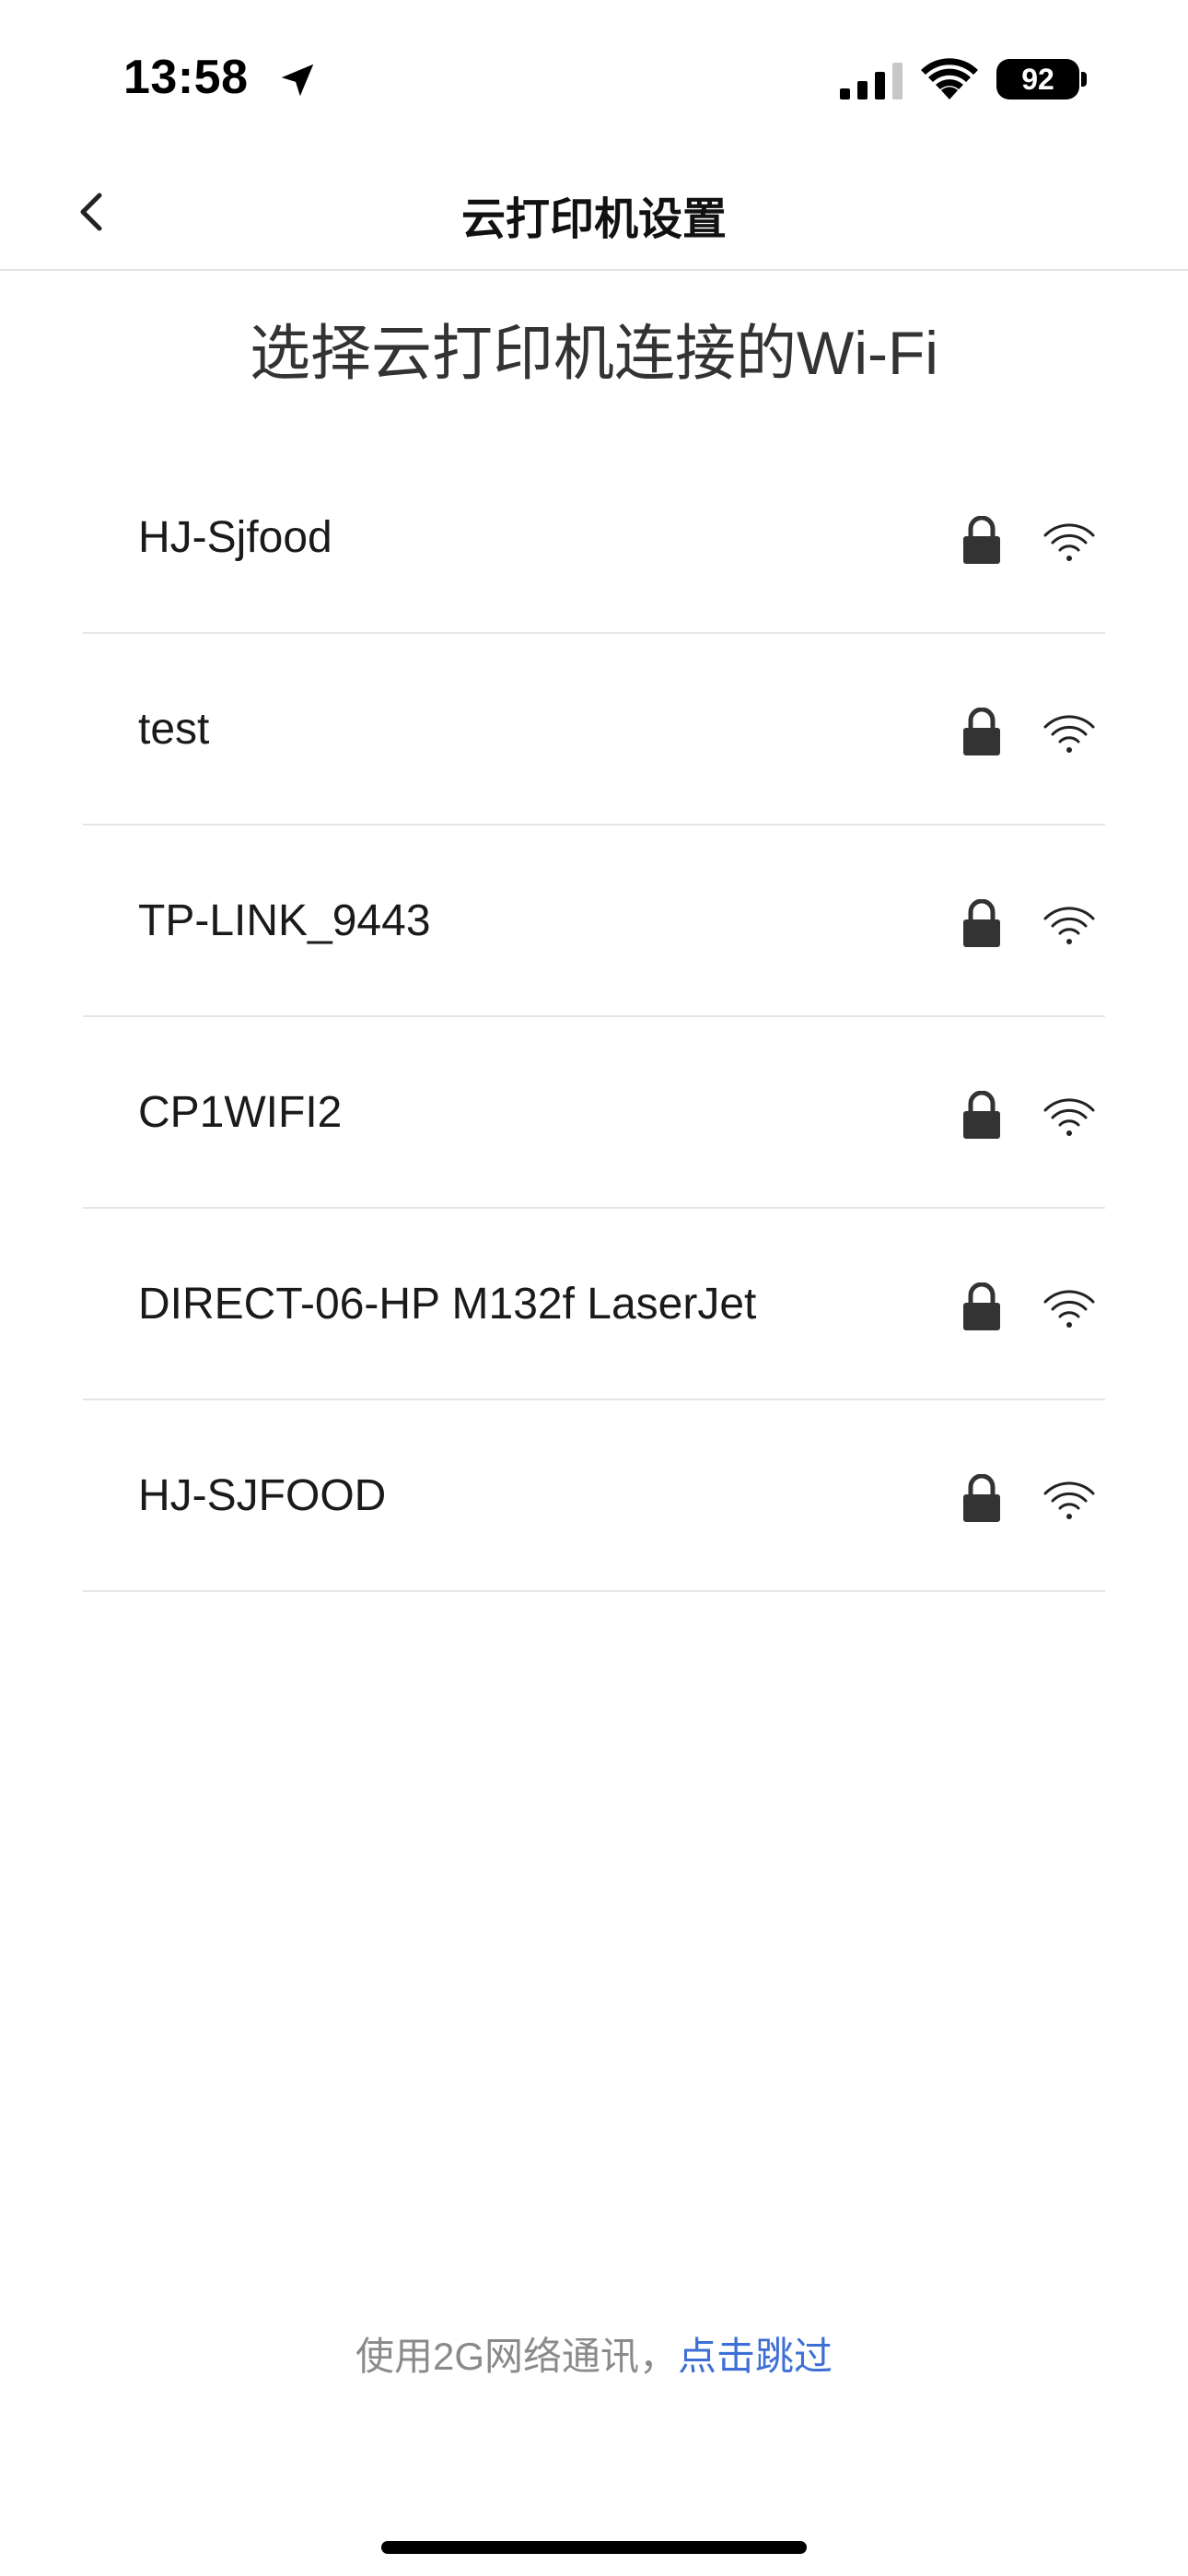 This screenshot has height=2576, width=1188. What do you see at coordinates (594, 1496) in the screenshot?
I see `wifi-network-item: HJ-SJFOOD` at bounding box center [594, 1496].